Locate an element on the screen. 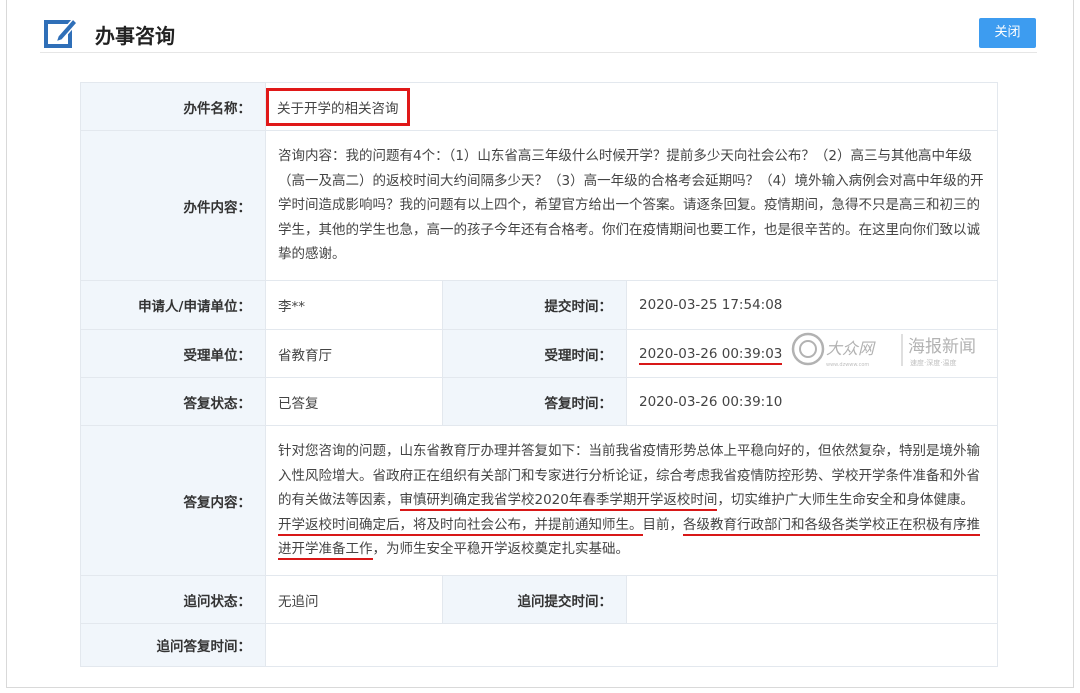 The width and height of the screenshot is (1080, 693). table-row: 答复状态： 已答复 答复时间： 2020-03-26 00:39:10 is located at coordinates (539, 401).